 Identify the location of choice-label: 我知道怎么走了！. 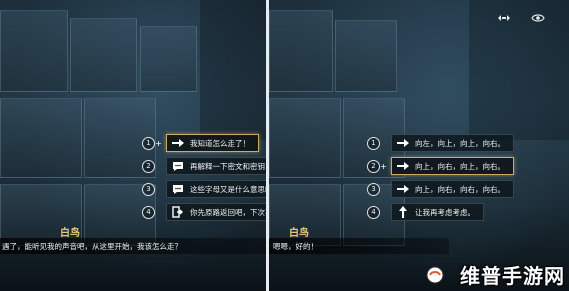
(220, 143).